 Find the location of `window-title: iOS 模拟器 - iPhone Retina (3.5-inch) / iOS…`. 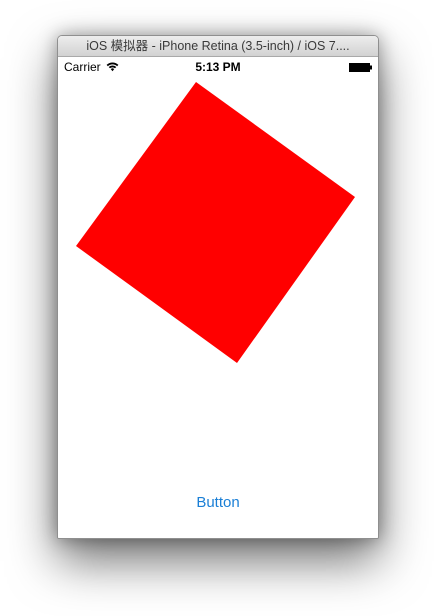

window-title: iOS 模拟器 - iPhone Retina (3.5-inch) / iOS… is located at coordinates (218, 46).